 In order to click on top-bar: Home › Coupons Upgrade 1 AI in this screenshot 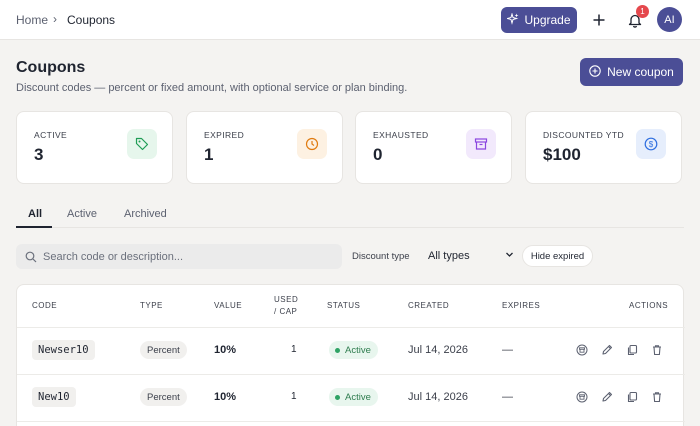, I will do `click(350, 20)`.